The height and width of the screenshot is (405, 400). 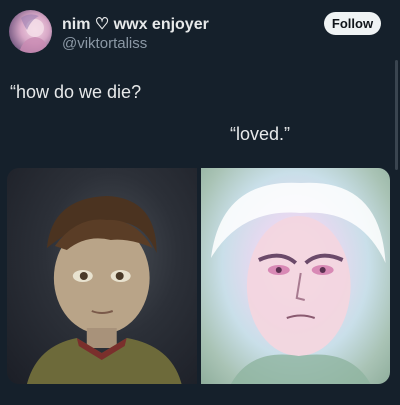 I want to click on avatar, so click(x=30, y=31).